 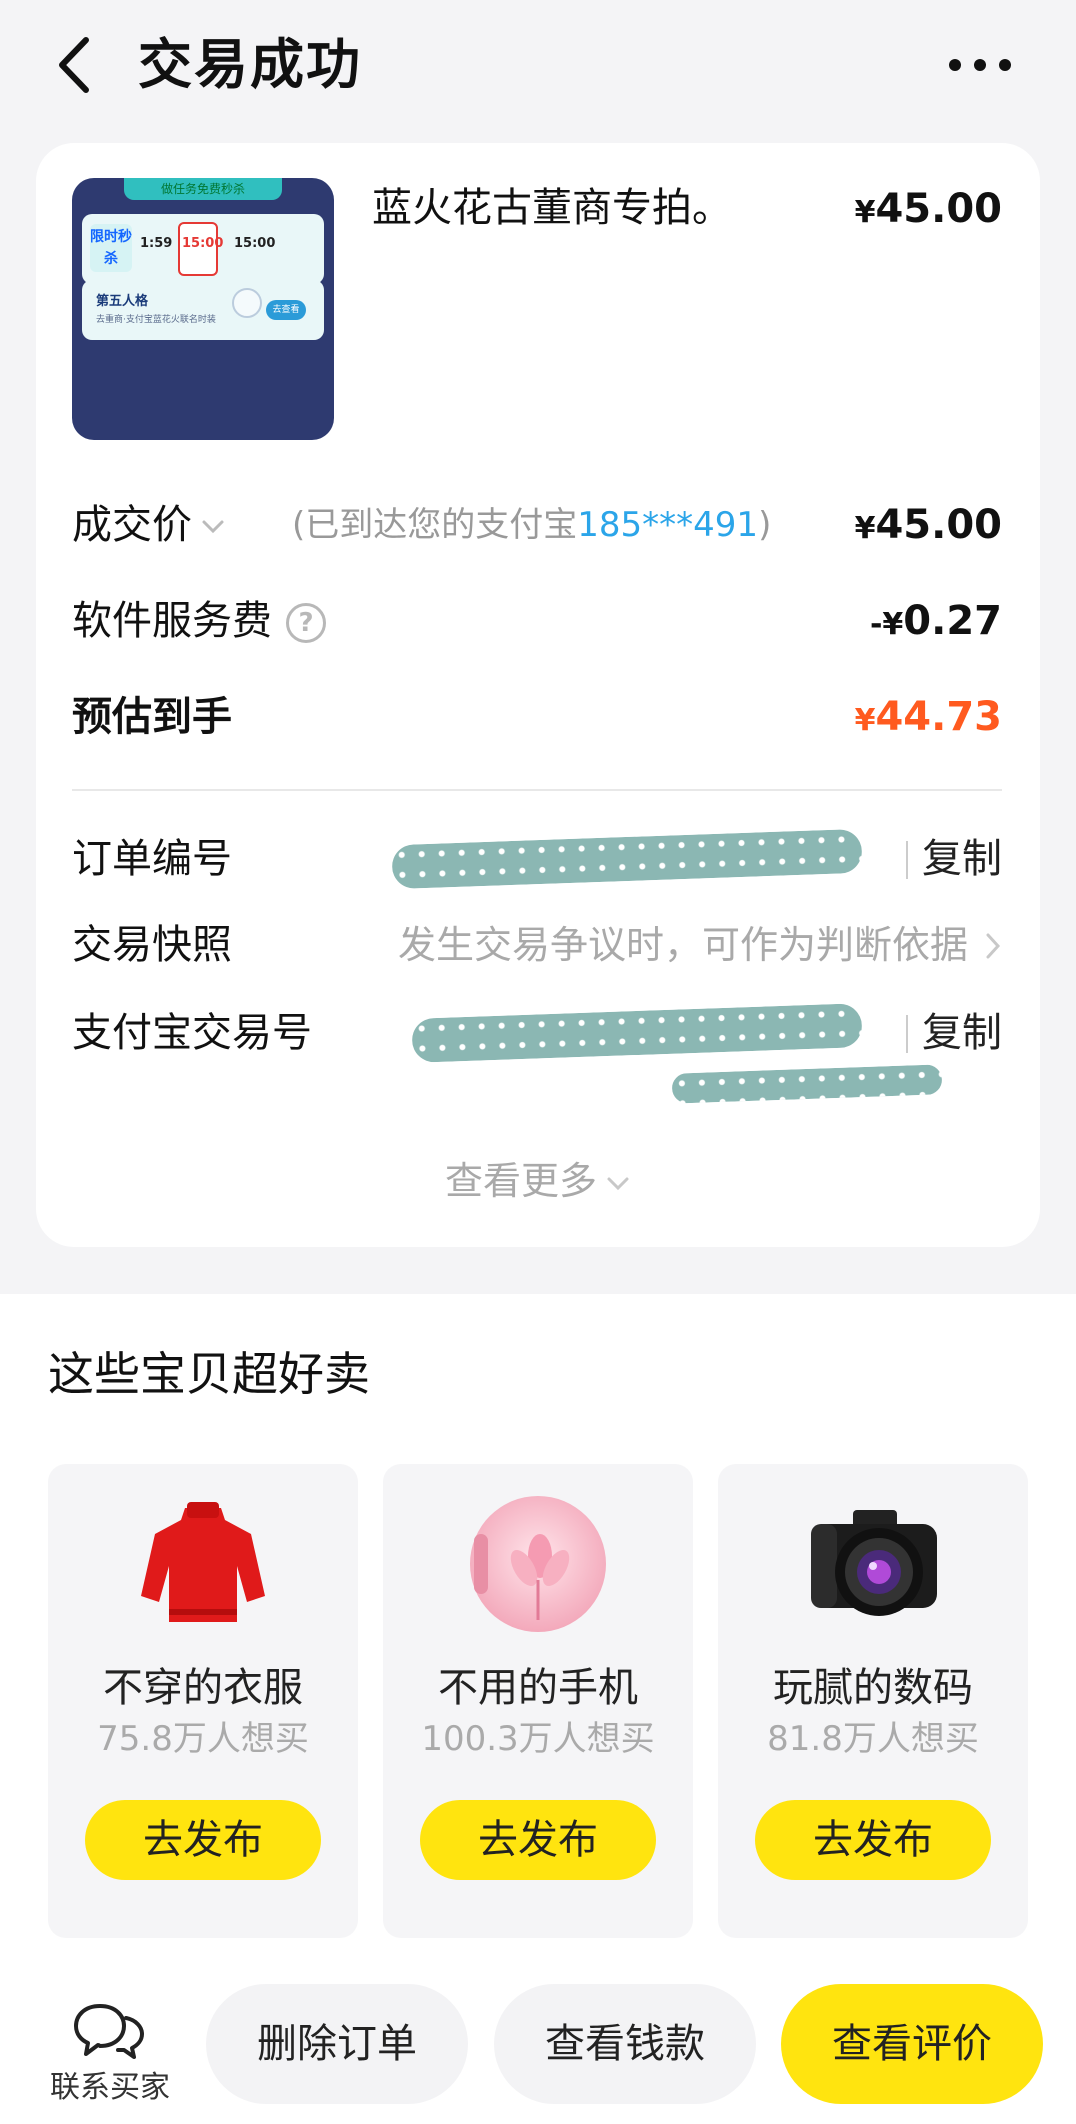 I want to click on divider, so click(x=537, y=790).